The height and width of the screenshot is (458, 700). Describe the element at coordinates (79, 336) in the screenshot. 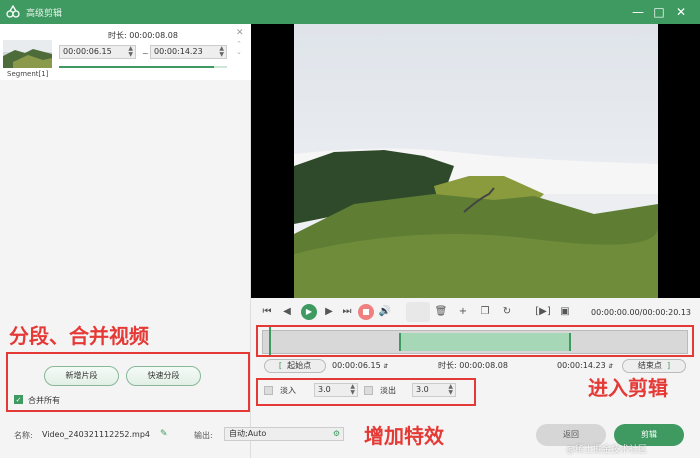

I see `annotation-split-merge: 分段、合并视频` at that location.